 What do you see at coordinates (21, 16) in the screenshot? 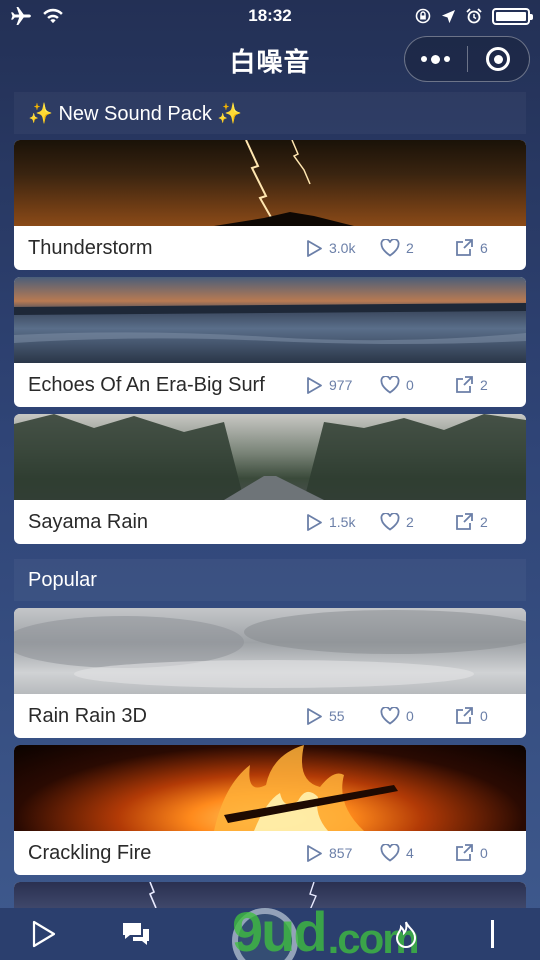
I see `airplane-icon` at bounding box center [21, 16].